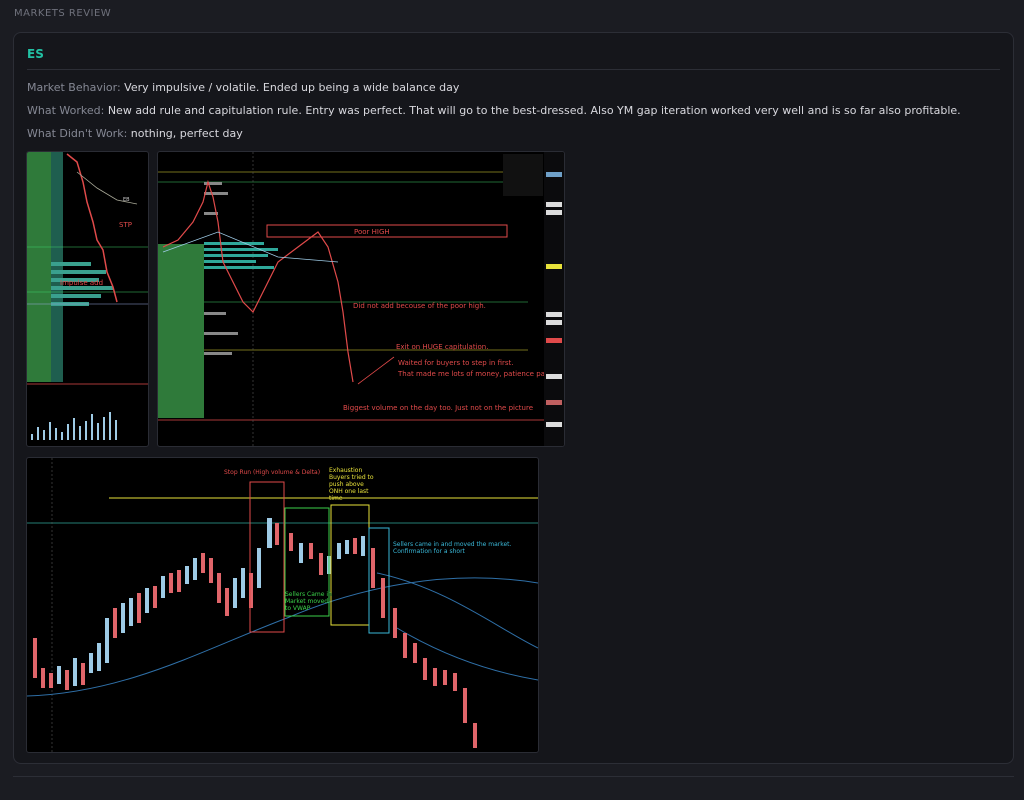  I want to click on what-didnt-work-label: What Didn't Work:, so click(77, 133).